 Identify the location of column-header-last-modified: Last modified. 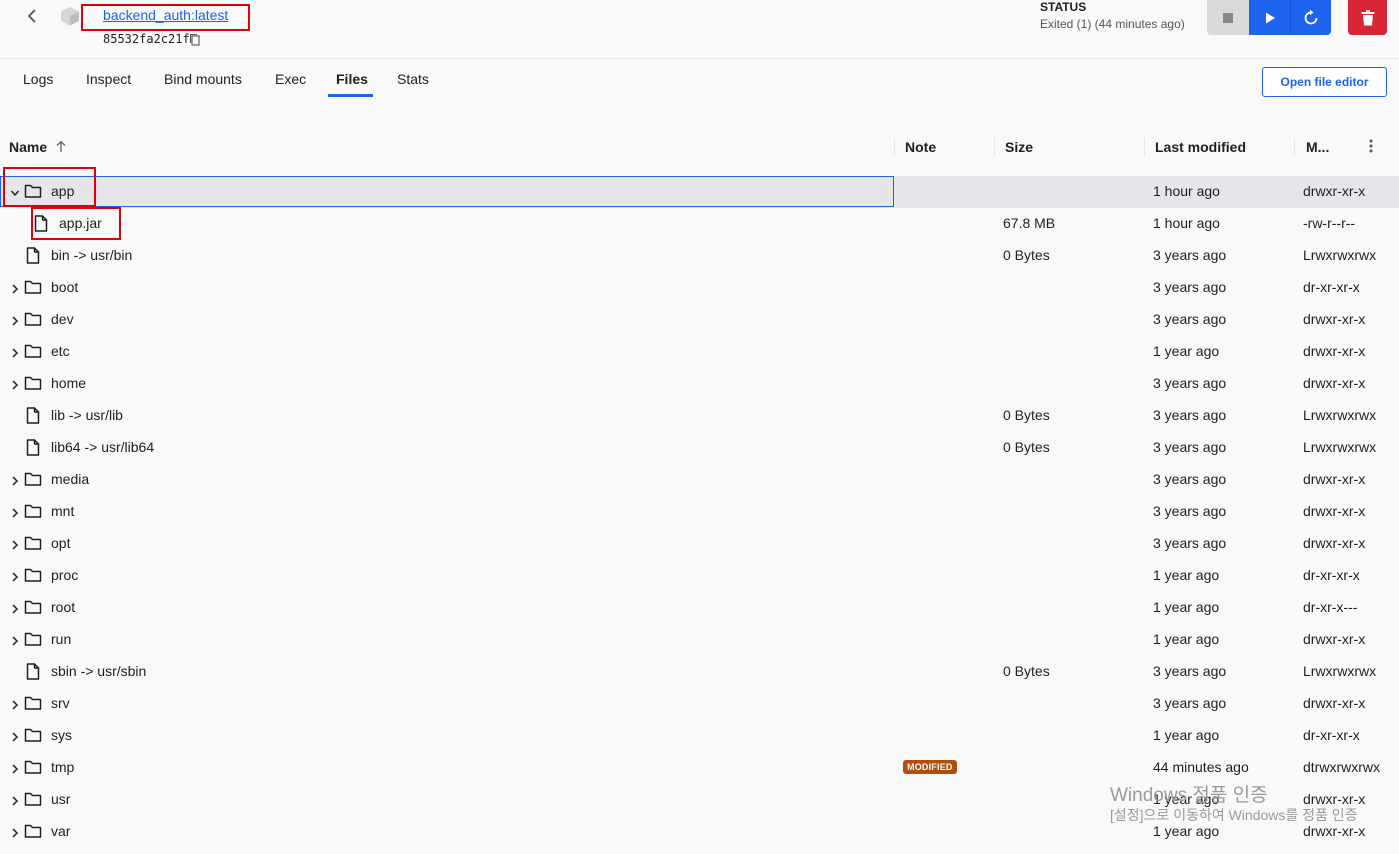
(1200, 147).